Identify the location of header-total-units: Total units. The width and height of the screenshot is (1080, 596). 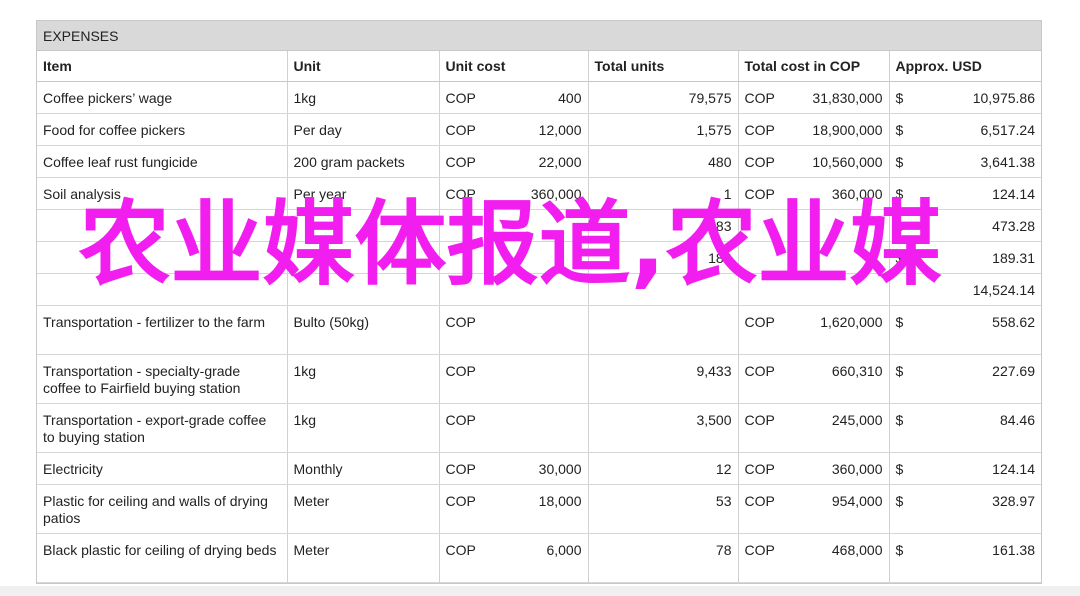
(663, 66).